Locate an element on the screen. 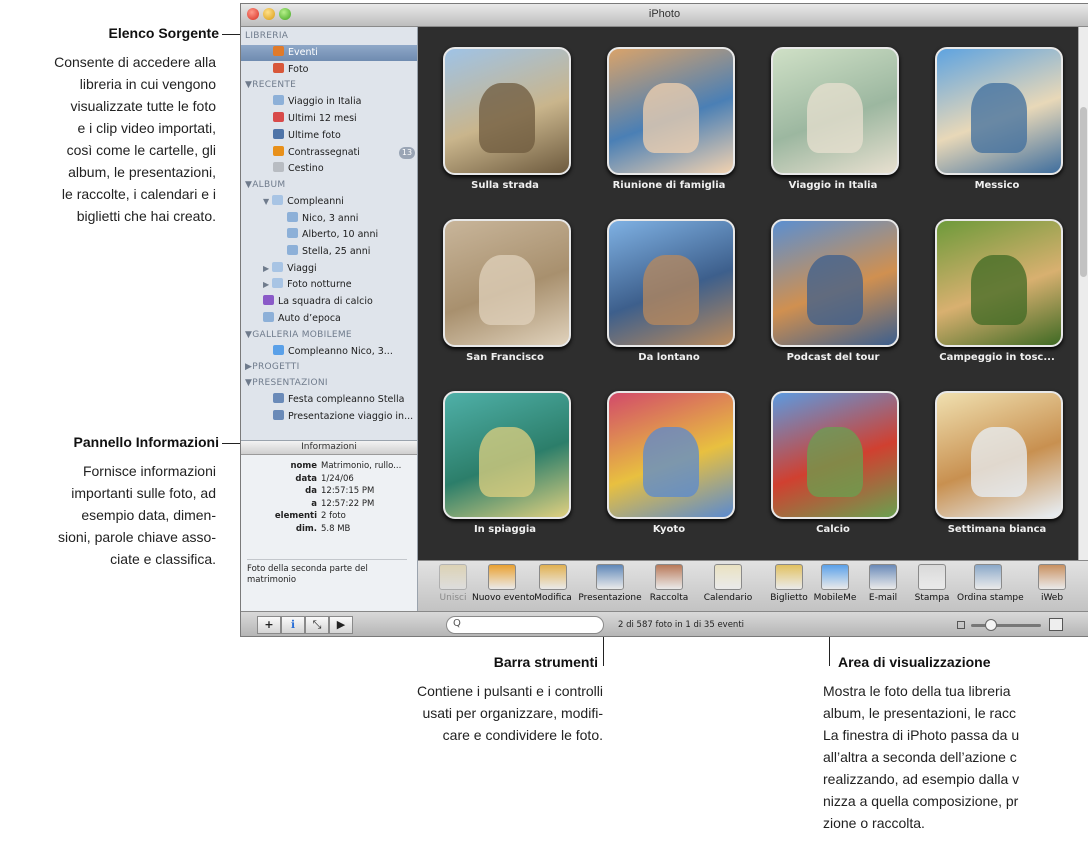 The height and width of the screenshot is (852, 1088). mobileme-button: MobileMe is located at coordinates (835, 583).